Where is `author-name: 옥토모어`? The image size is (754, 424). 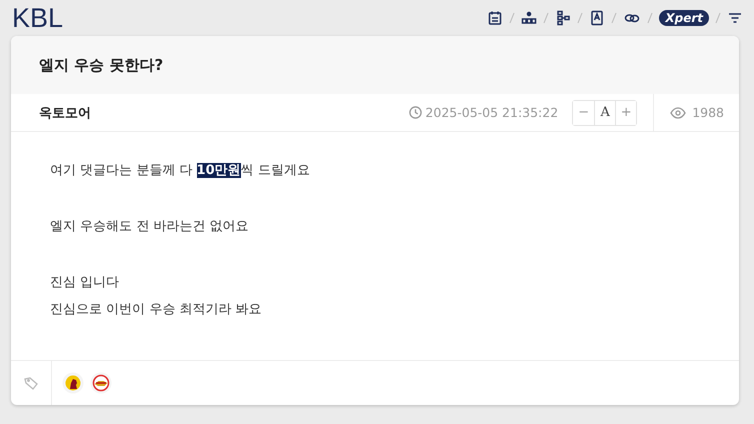 author-name: 옥토모어 is located at coordinates (65, 113).